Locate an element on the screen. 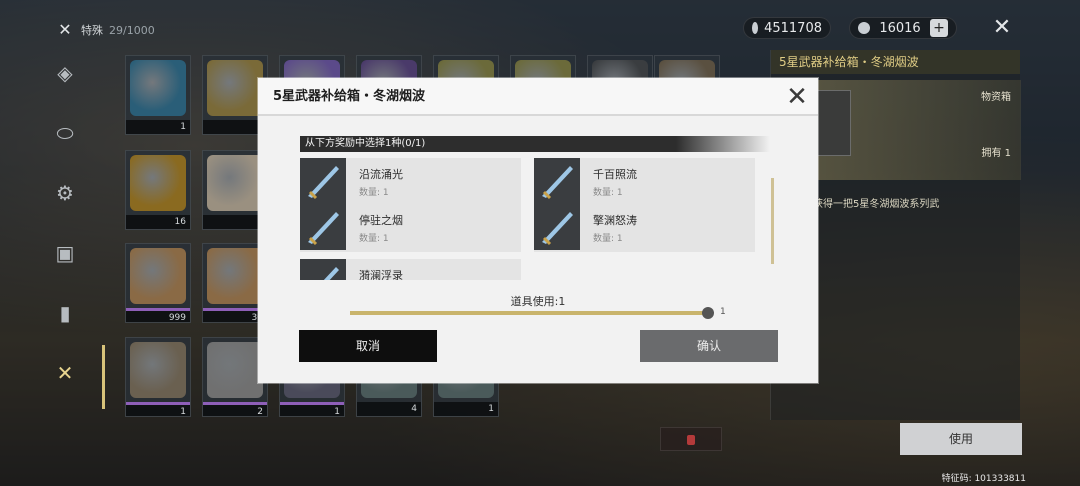 This screenshot has height=486, width=1080. scrollbar is located at coordinates (772, 221).